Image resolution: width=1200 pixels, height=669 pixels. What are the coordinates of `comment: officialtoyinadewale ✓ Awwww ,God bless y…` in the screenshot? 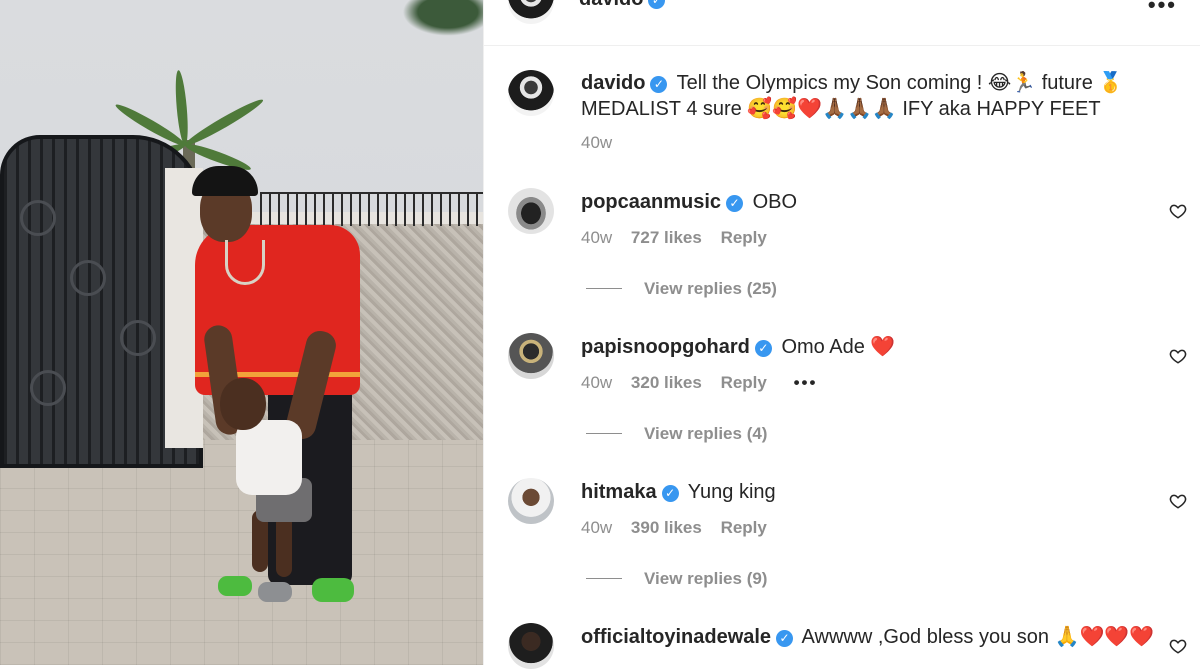 It's located at (871, 637).